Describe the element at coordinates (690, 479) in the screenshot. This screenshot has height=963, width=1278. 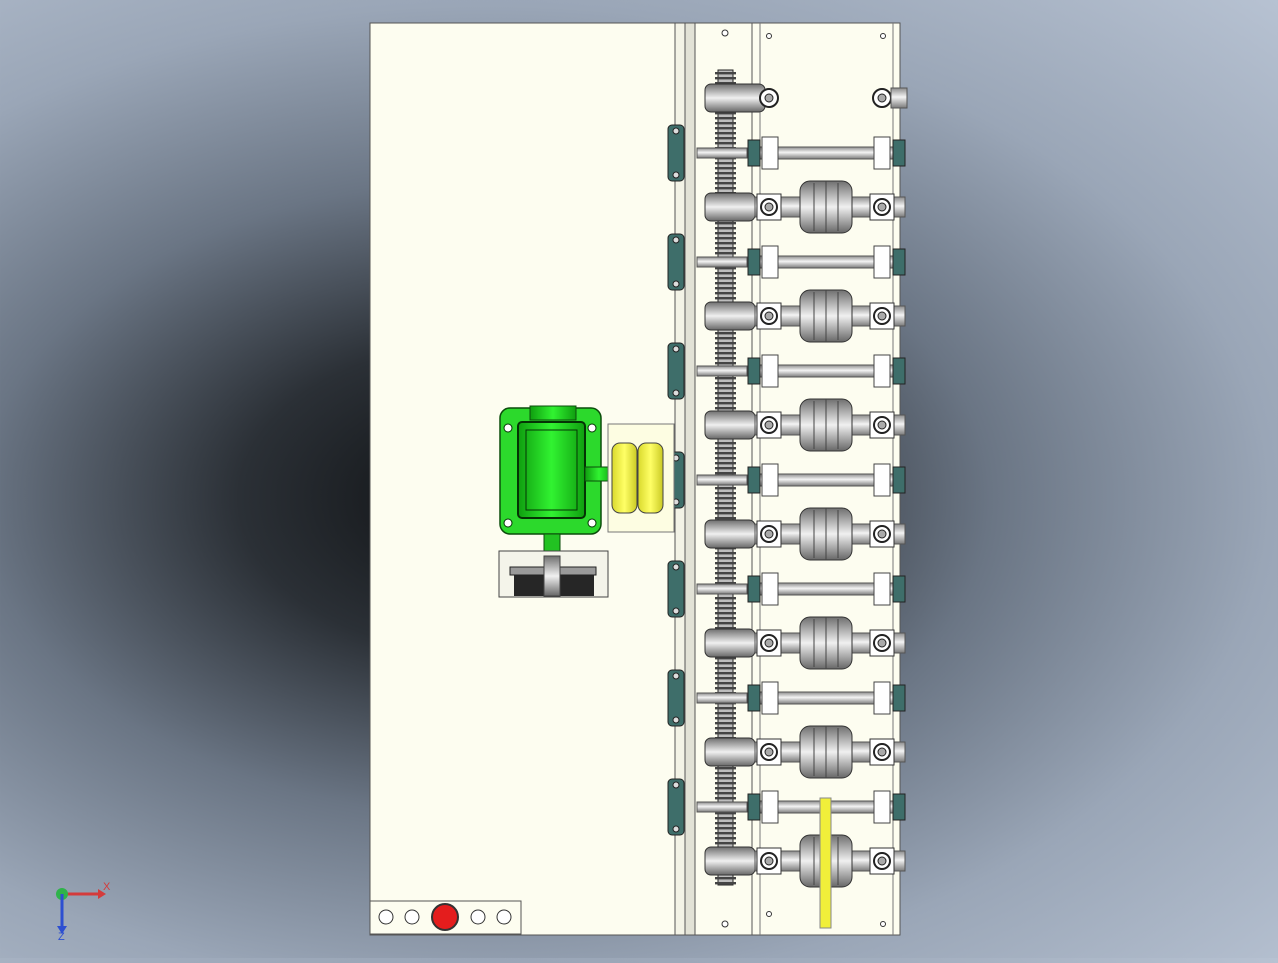
I see `side-rail-inner` at that location.